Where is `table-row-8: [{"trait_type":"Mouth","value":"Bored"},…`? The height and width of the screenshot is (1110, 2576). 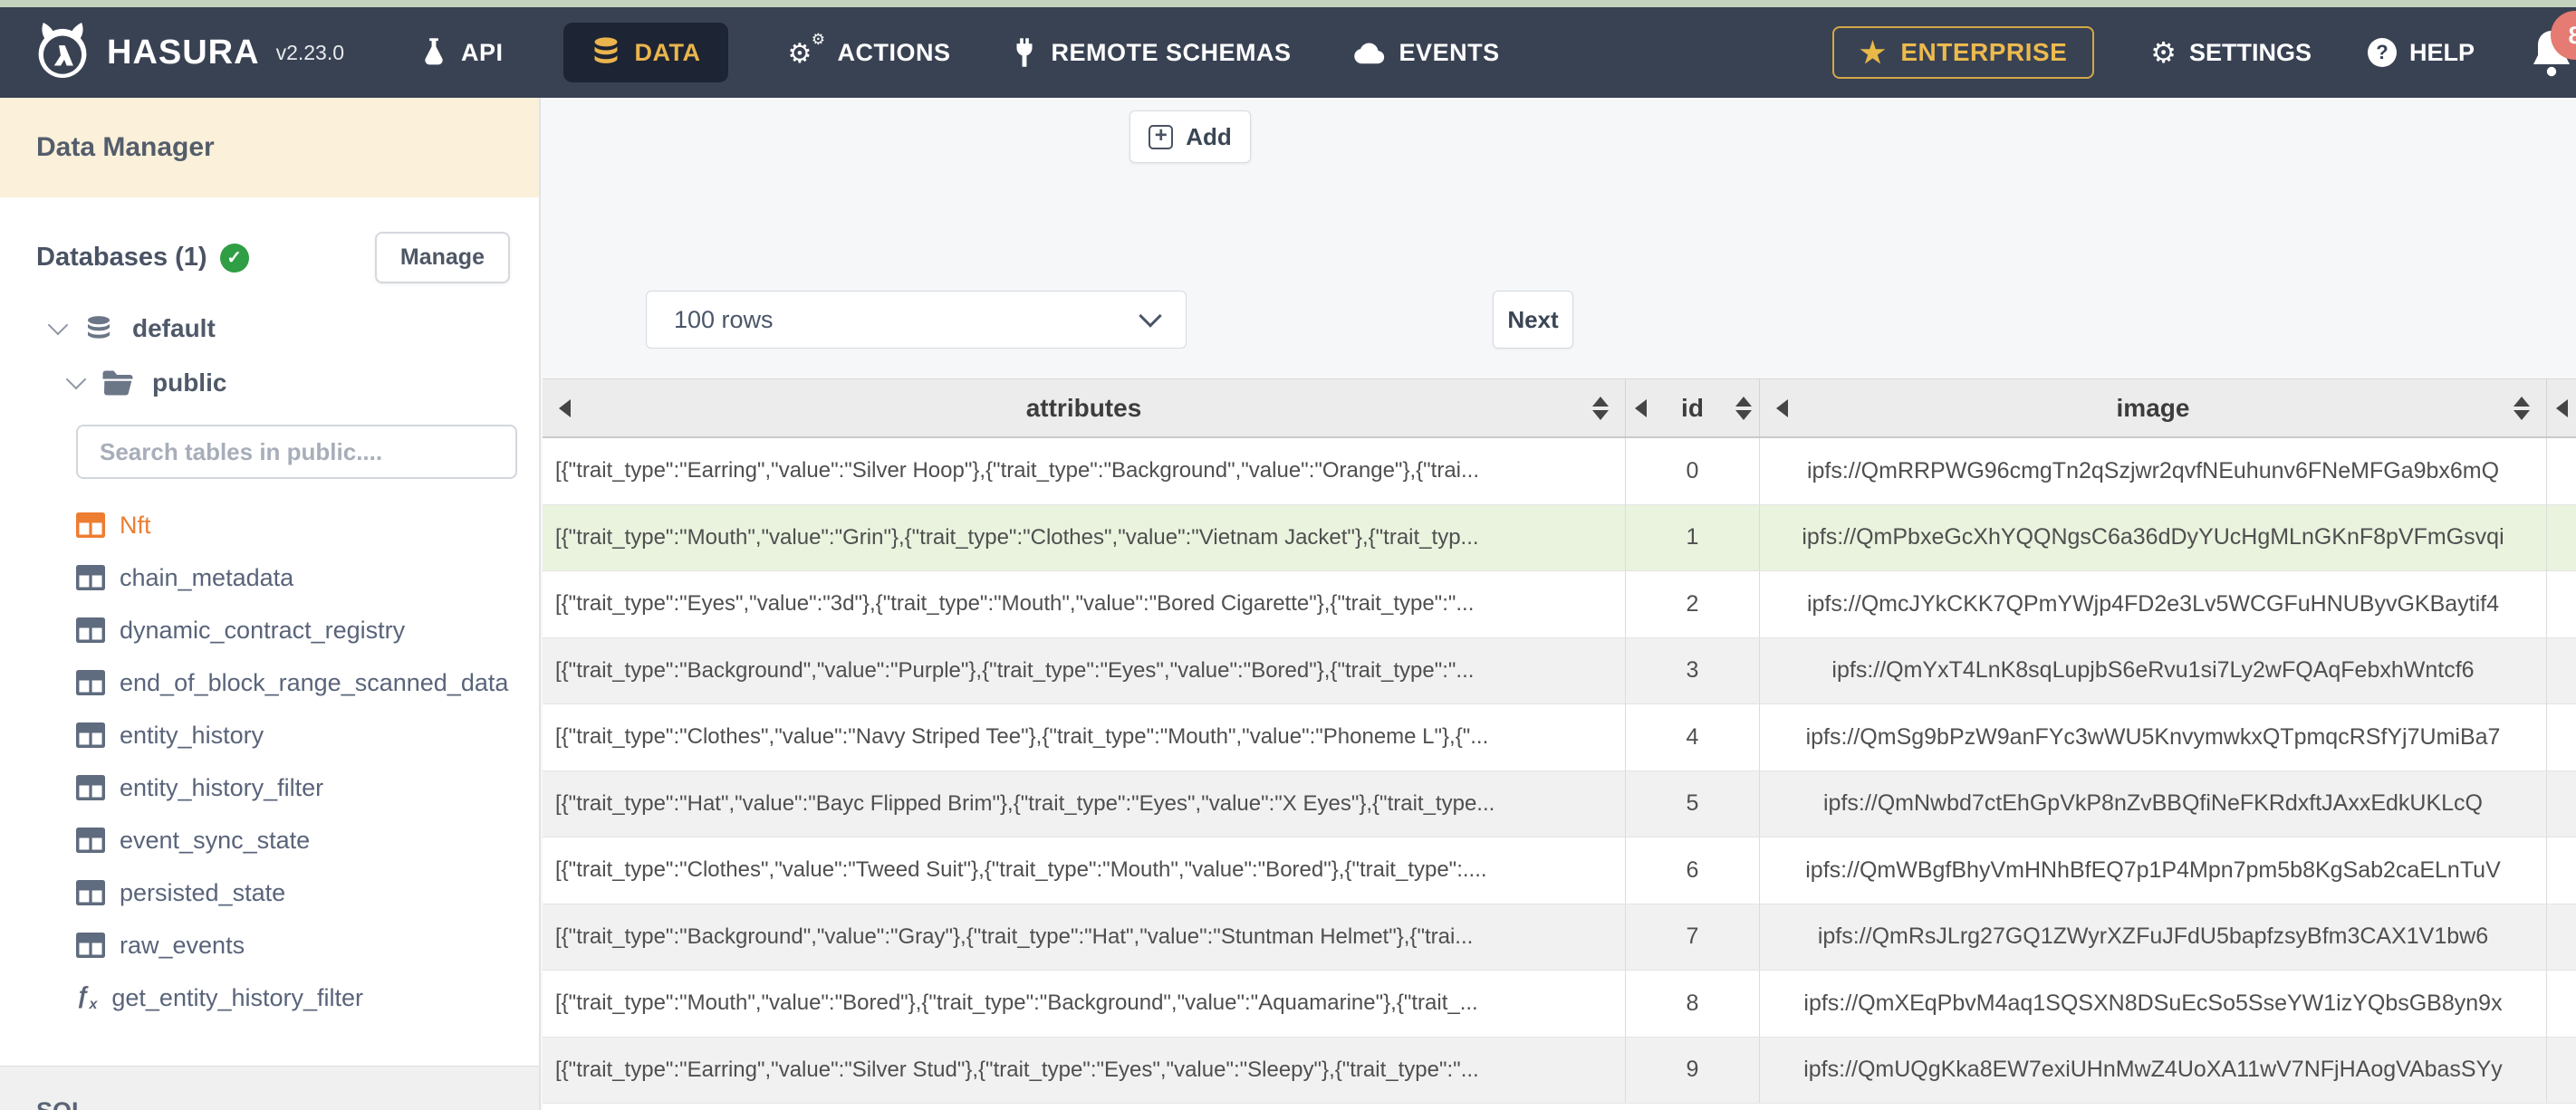
table-row-8: [{"trait_type":"Mouth","value":"Bored"},… is located at coordinates (1559, 1005).